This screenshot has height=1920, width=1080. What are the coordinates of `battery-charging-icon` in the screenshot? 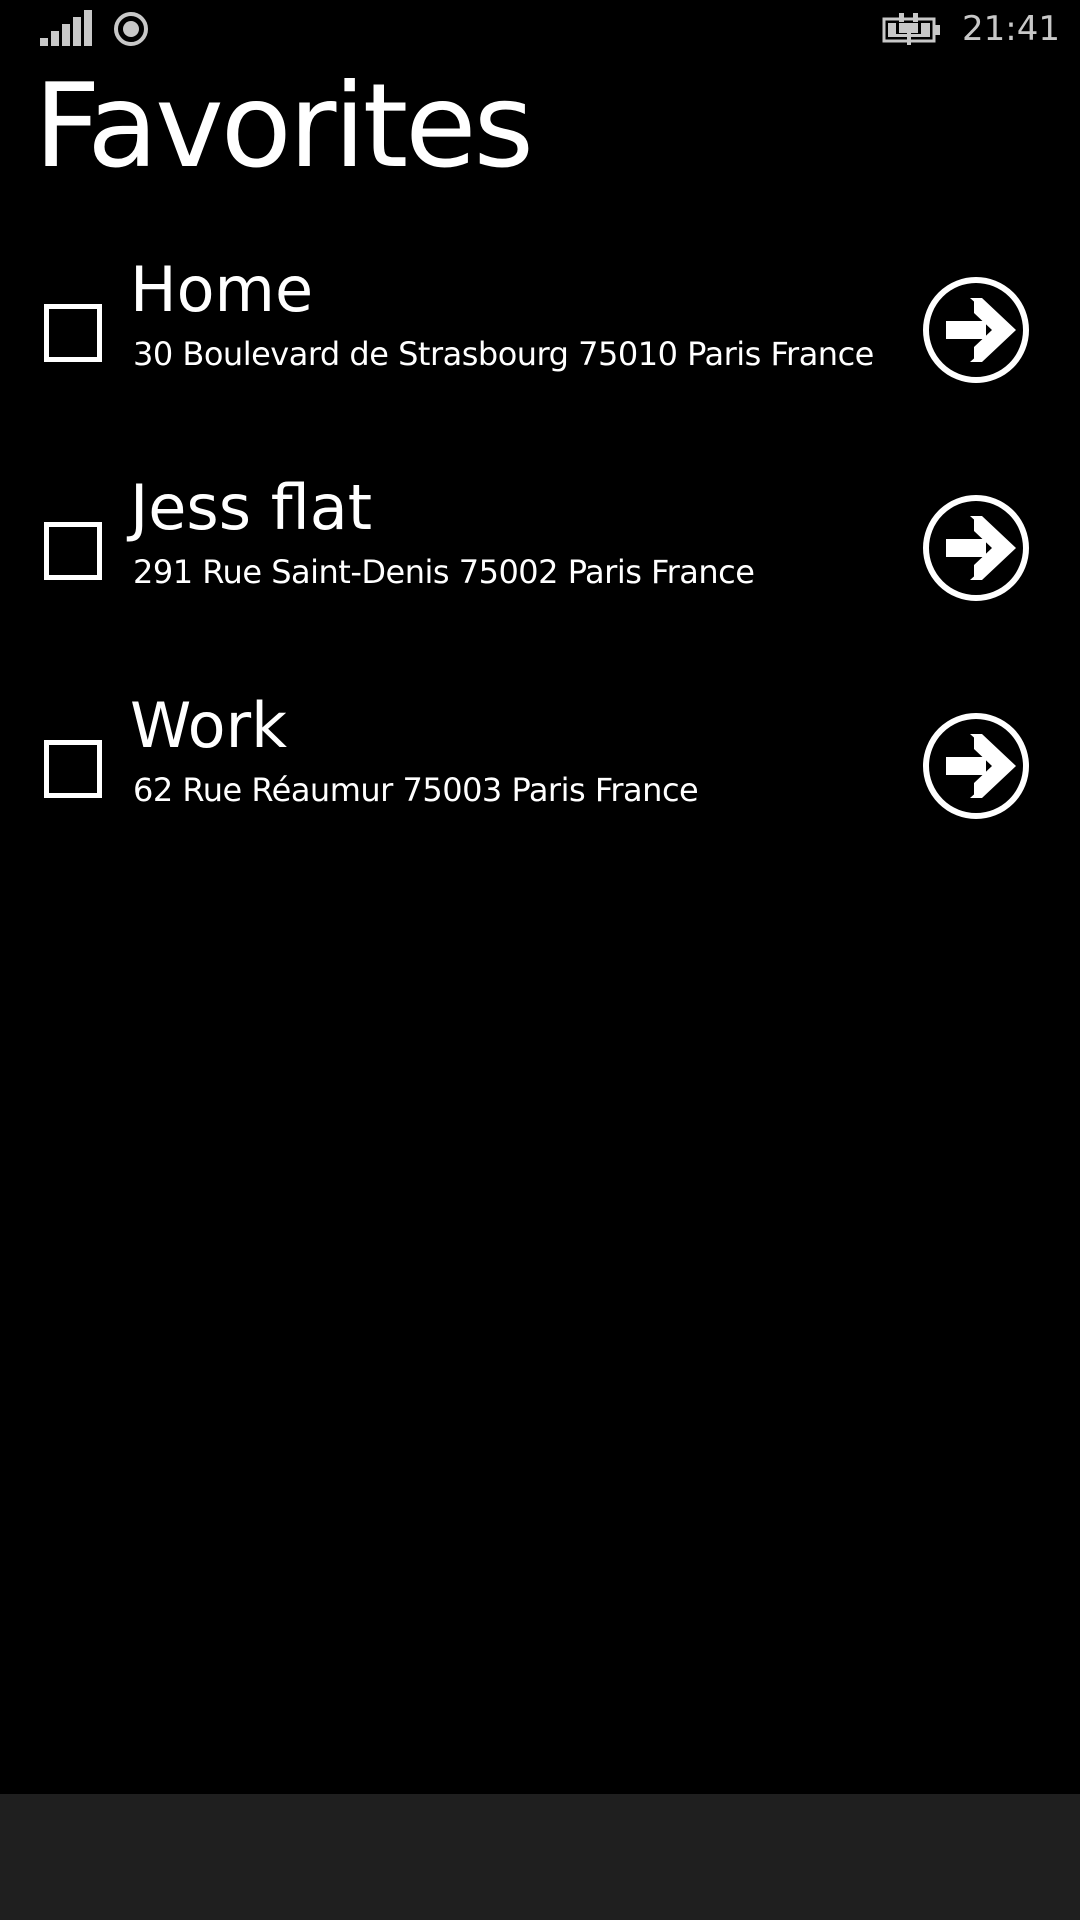 It's located at (911, 29).